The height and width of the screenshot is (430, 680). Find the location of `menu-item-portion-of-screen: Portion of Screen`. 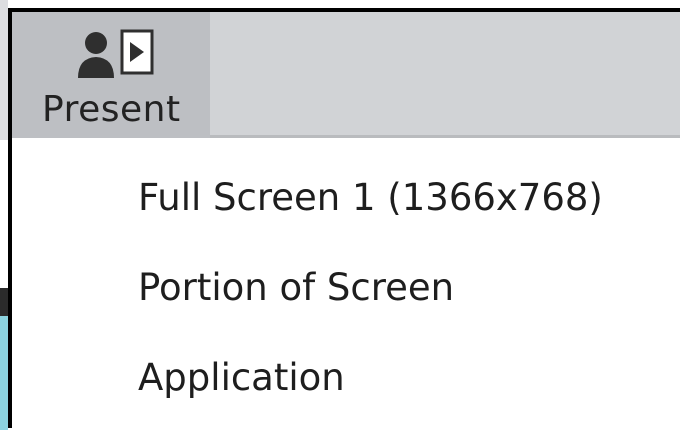

menu-item-portion-of-screen: Portion of Screen is located at coordinates (296, 288).